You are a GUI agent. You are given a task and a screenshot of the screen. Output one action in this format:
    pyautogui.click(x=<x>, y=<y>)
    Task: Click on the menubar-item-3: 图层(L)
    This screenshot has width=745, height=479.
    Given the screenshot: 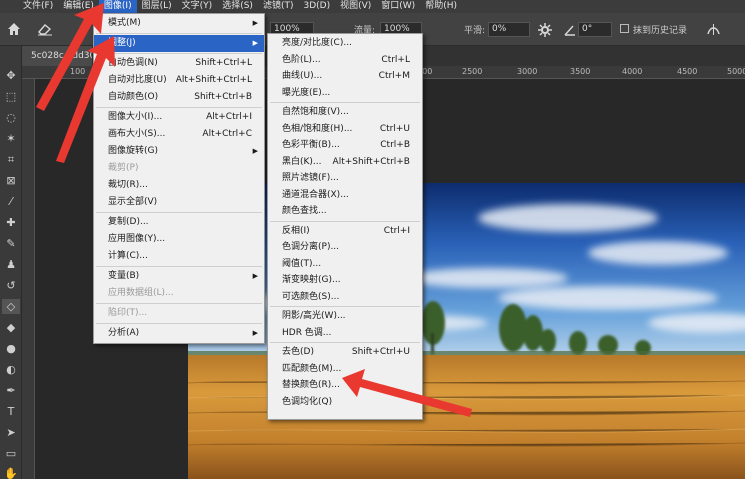 What is the action you would take?
    pyautogui.click(x=157, y=6)
    